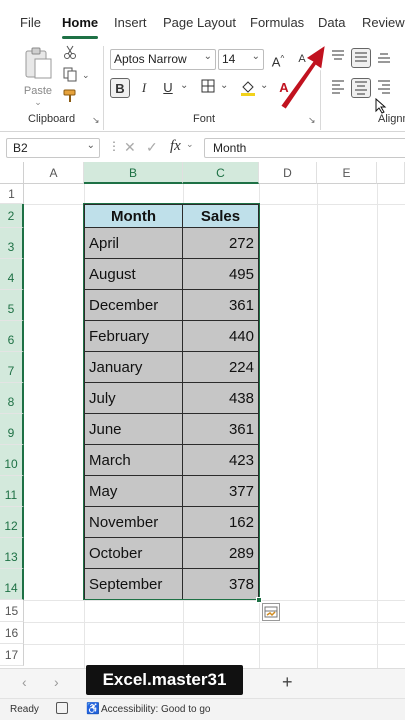  I want to click on sales-cell: 272, so click(220, 243).